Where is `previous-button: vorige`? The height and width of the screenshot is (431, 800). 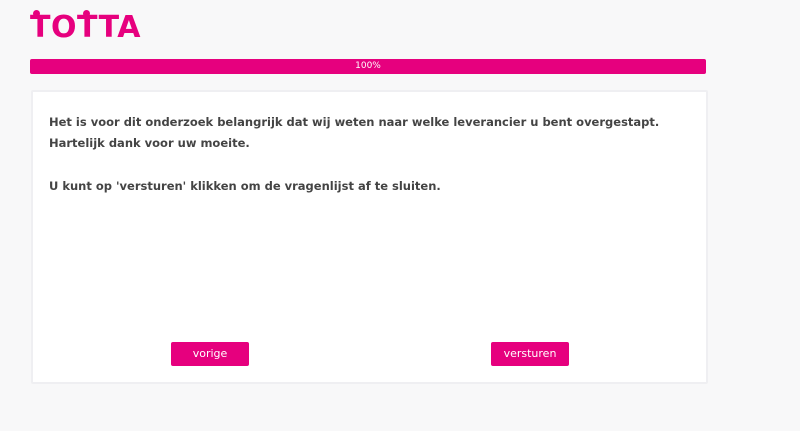 previous-button: vorige is located at coordinates (210, 354).